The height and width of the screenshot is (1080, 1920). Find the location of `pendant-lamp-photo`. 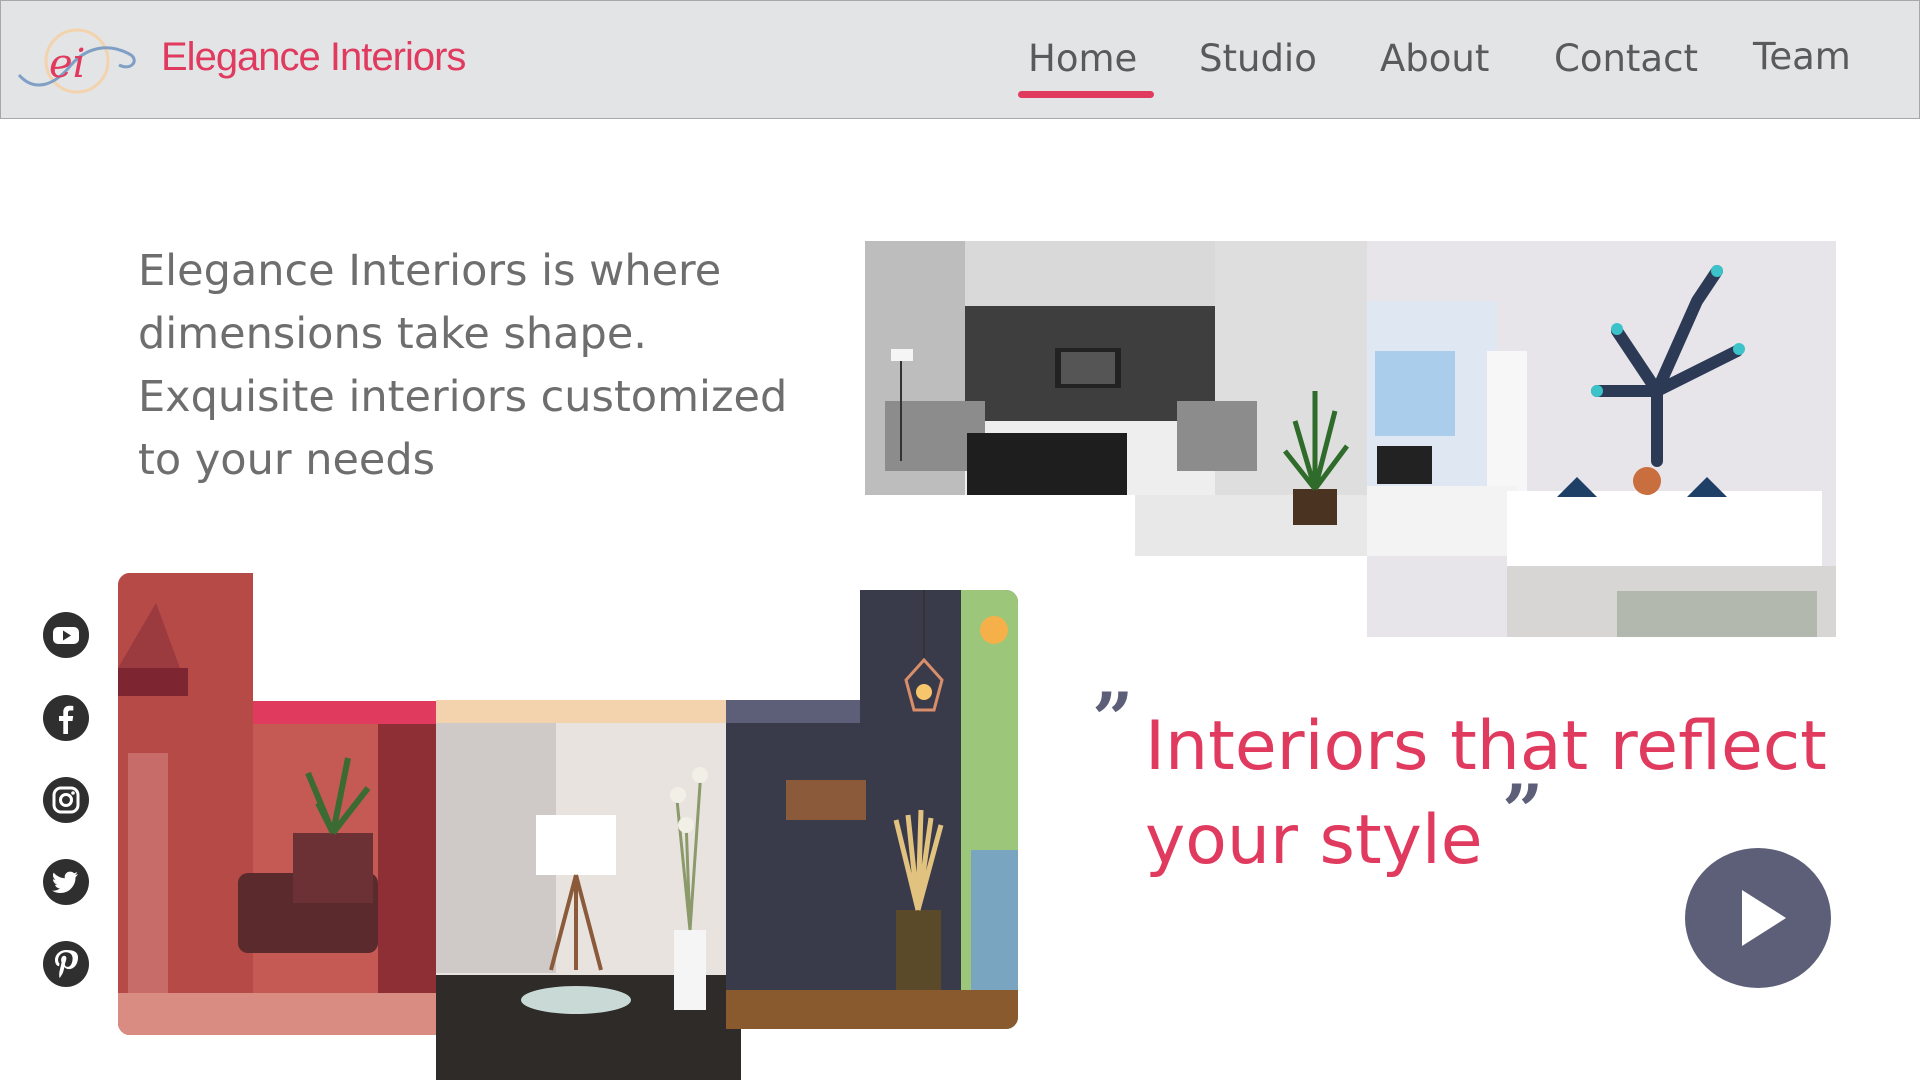

pendant-lamp-photo is located at coordinates (872, 809).